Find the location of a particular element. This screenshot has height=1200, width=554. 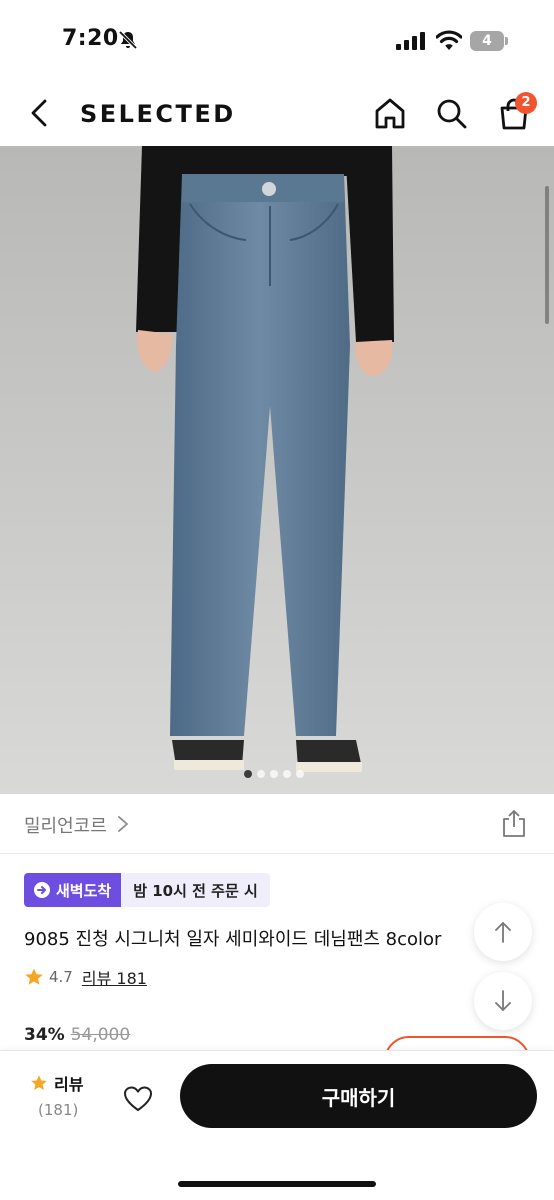

back-button is located at coordinates (39, 113).